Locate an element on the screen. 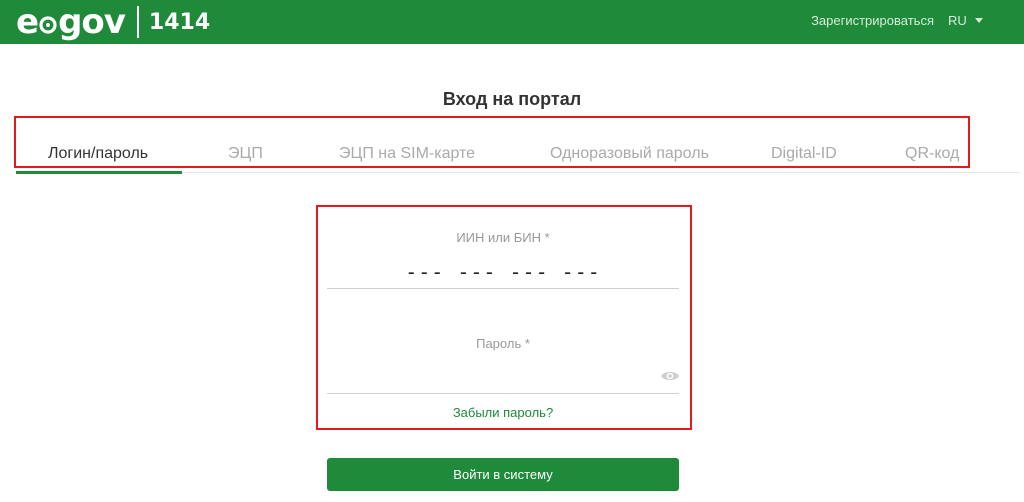 The image size is (1024, 502). page-title: Вход на портал is located at coordinates (512, 99).